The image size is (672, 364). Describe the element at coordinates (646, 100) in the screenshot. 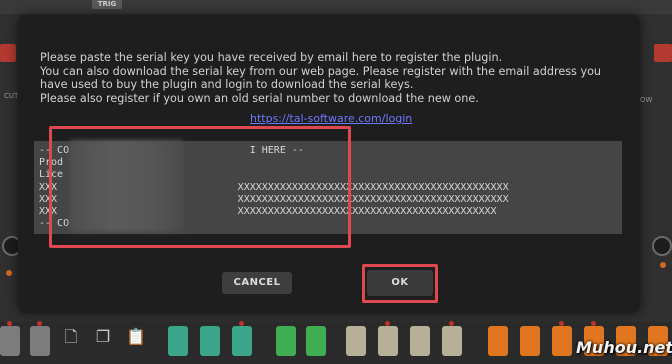

I see `side-label-right: OW` at that location.